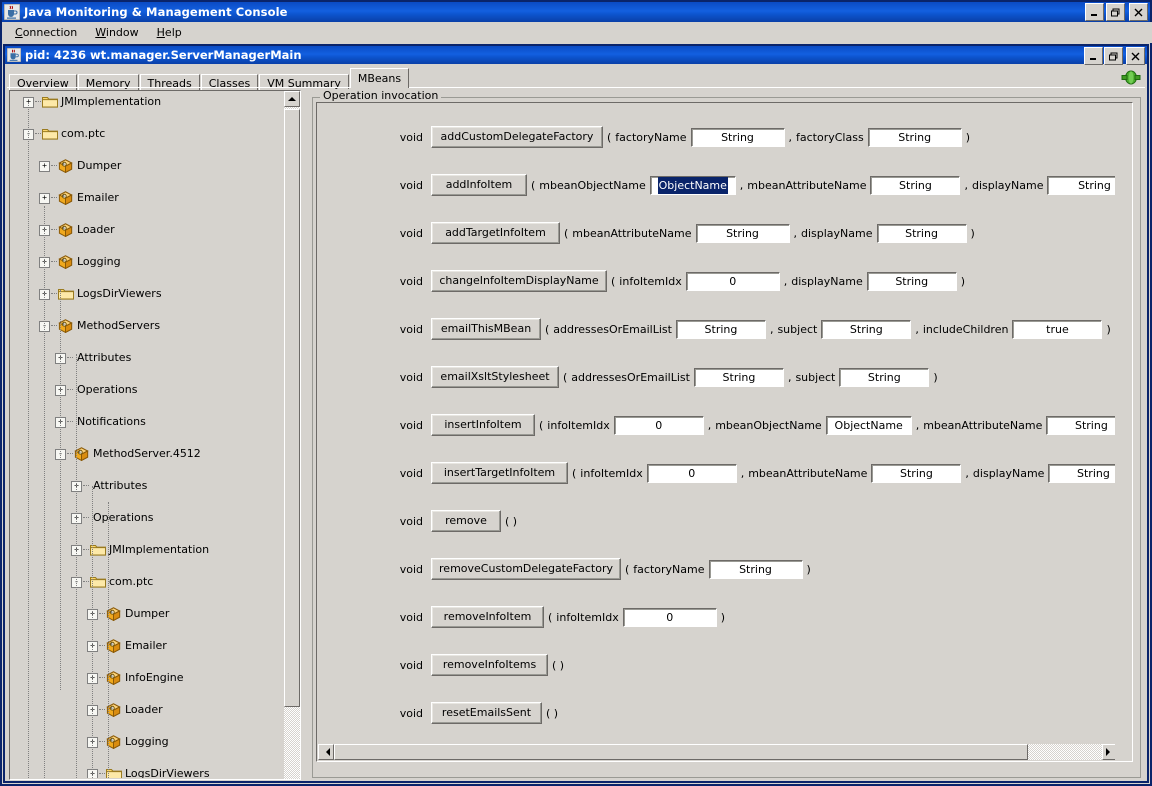 This screenshot has width=1152, height=786. What do you see at coordinates (483, 425) in the screenshot?
I see `operation-button-insertInfoItem: insertInfoItem` at bounding box center [483, 425].